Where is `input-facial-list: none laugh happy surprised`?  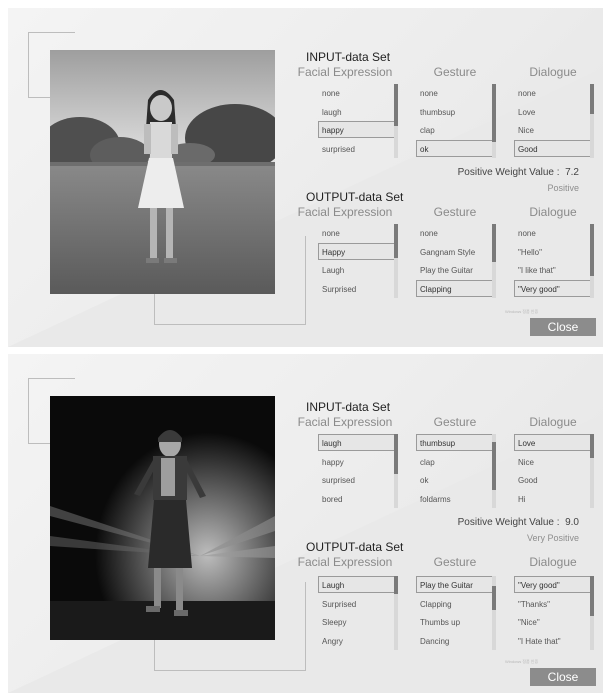
input-facial-list: none laugh happy surprised is located at coordinates (358, 121).